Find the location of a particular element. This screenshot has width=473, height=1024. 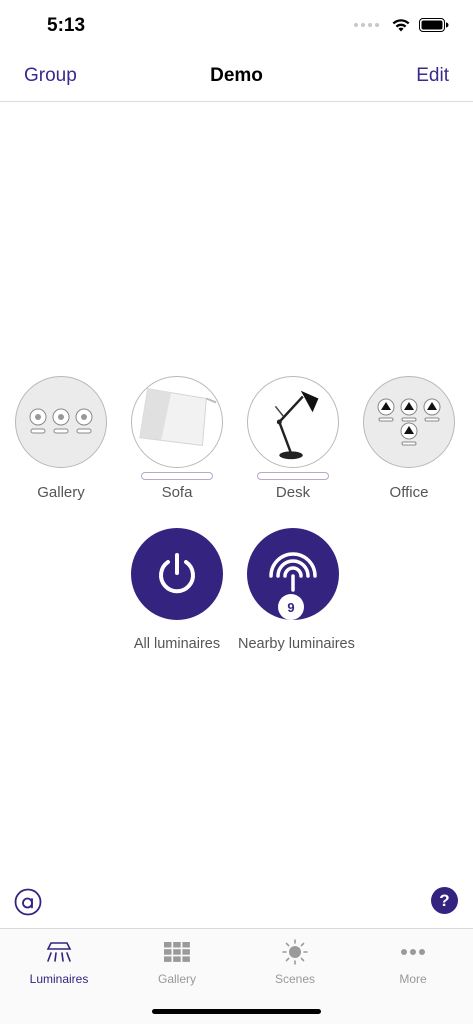

all-luminaires-button: All luminaires is located at coordinates (177, 590).